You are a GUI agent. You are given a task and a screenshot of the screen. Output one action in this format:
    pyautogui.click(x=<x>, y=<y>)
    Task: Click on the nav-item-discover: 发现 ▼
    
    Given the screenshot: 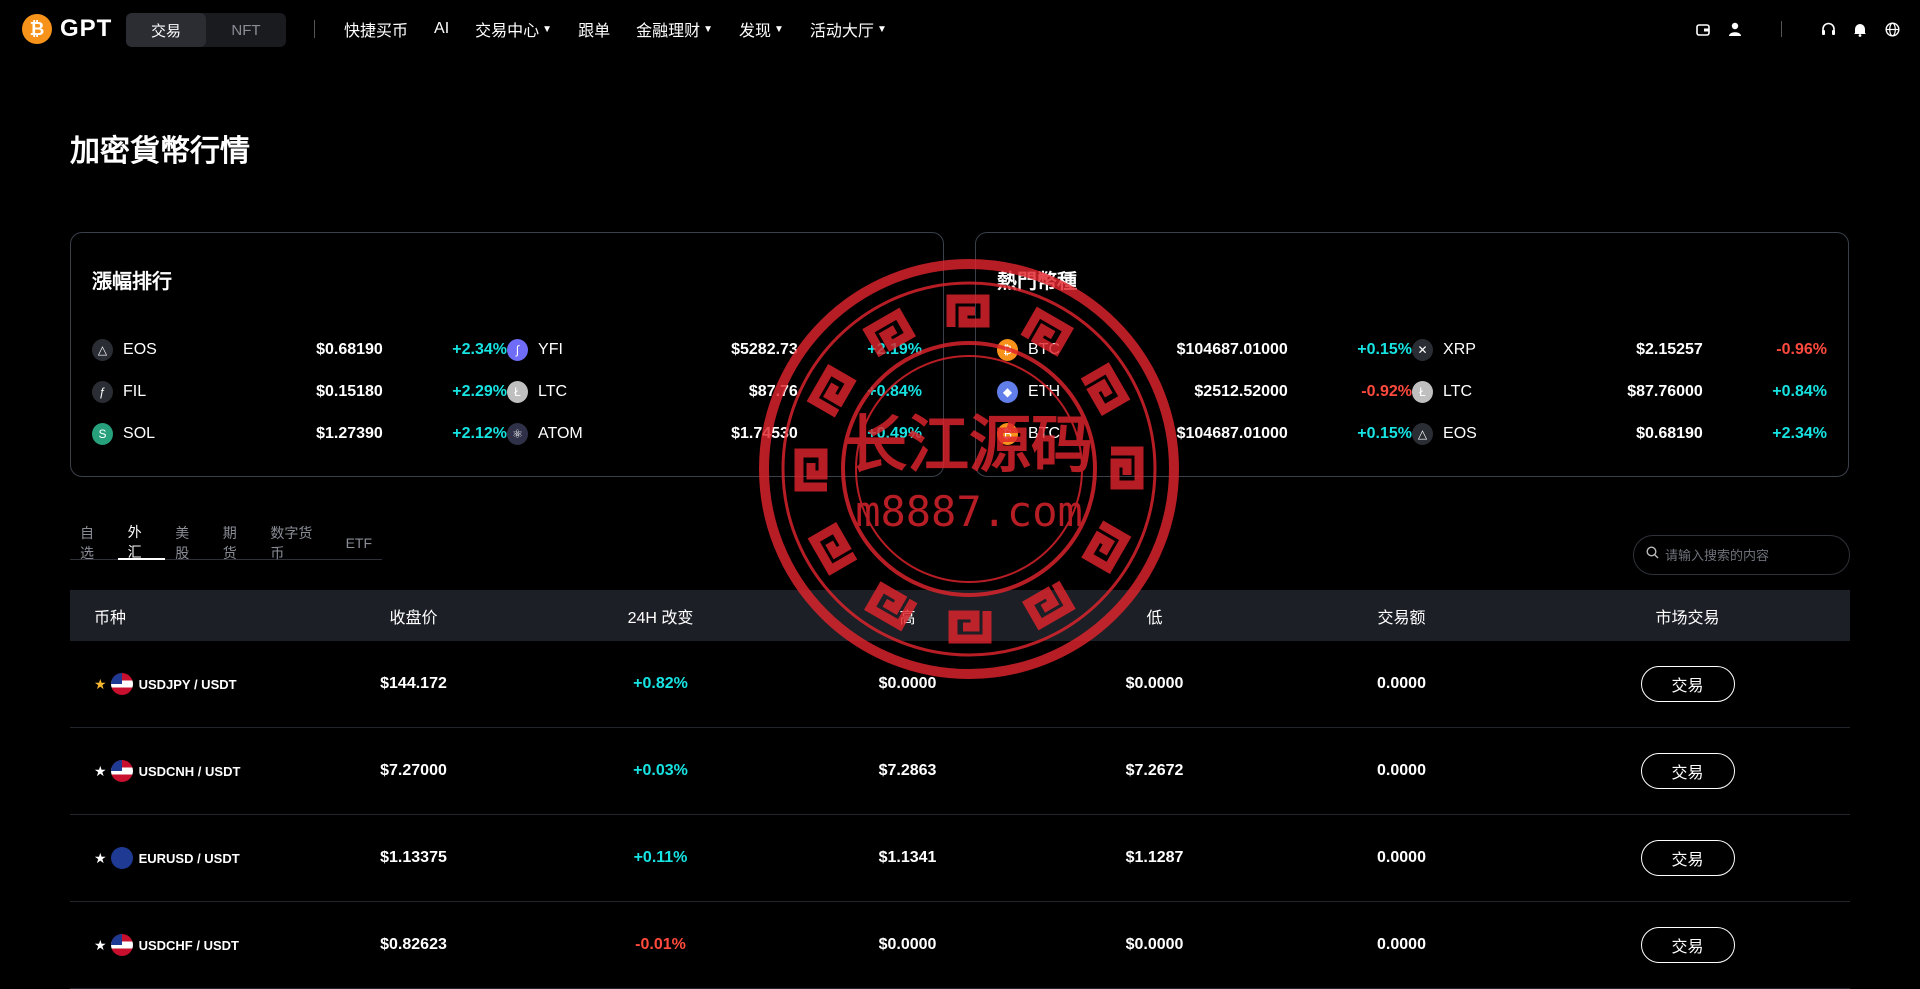 What is the action you would take?
    pyautogui.click(x=761, y=29)
    